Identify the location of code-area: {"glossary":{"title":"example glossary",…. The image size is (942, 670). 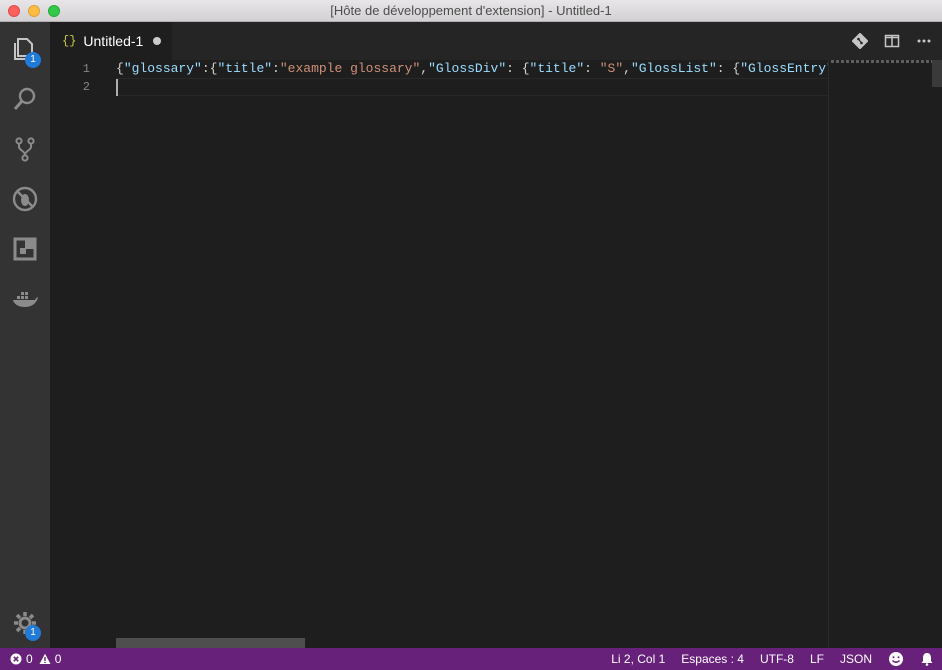
(472, 78).